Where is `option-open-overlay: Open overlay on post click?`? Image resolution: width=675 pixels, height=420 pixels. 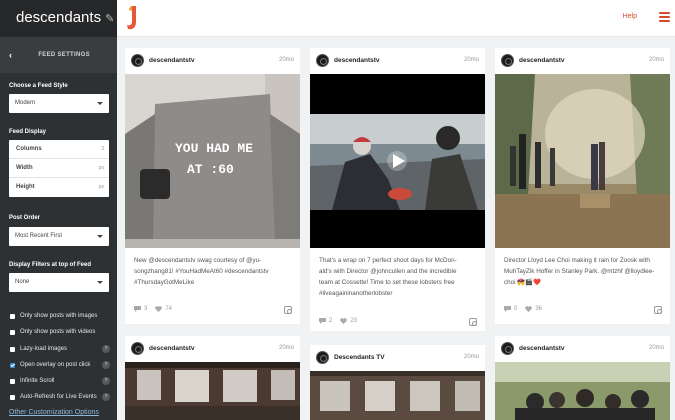 option-open-overlay: Open overlay on post click? is located at coordinates (60, 365).